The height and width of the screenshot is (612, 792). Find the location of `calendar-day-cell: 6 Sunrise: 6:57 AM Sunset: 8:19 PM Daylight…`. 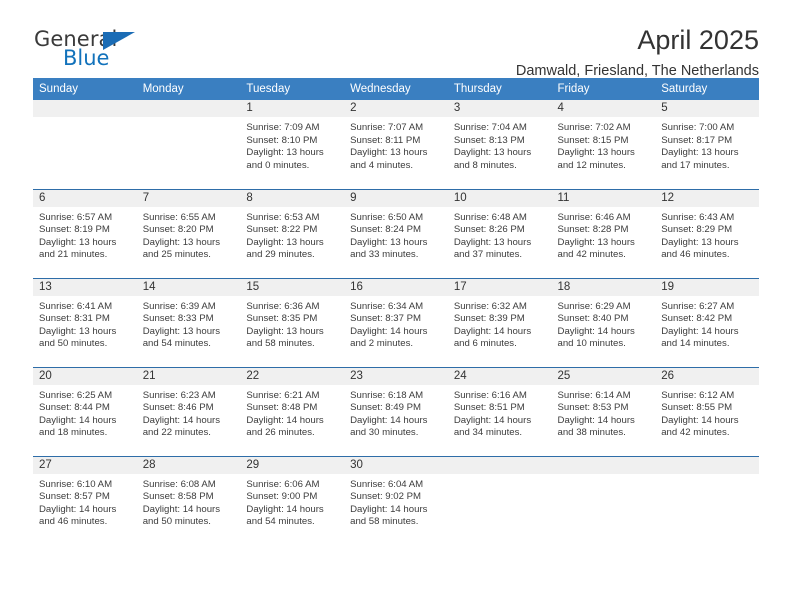

calendar-day-cell: 6 Sunrise: 6:57 AM Sunset: 8:19 PM Daylight… is located at coordinates (85, 233).